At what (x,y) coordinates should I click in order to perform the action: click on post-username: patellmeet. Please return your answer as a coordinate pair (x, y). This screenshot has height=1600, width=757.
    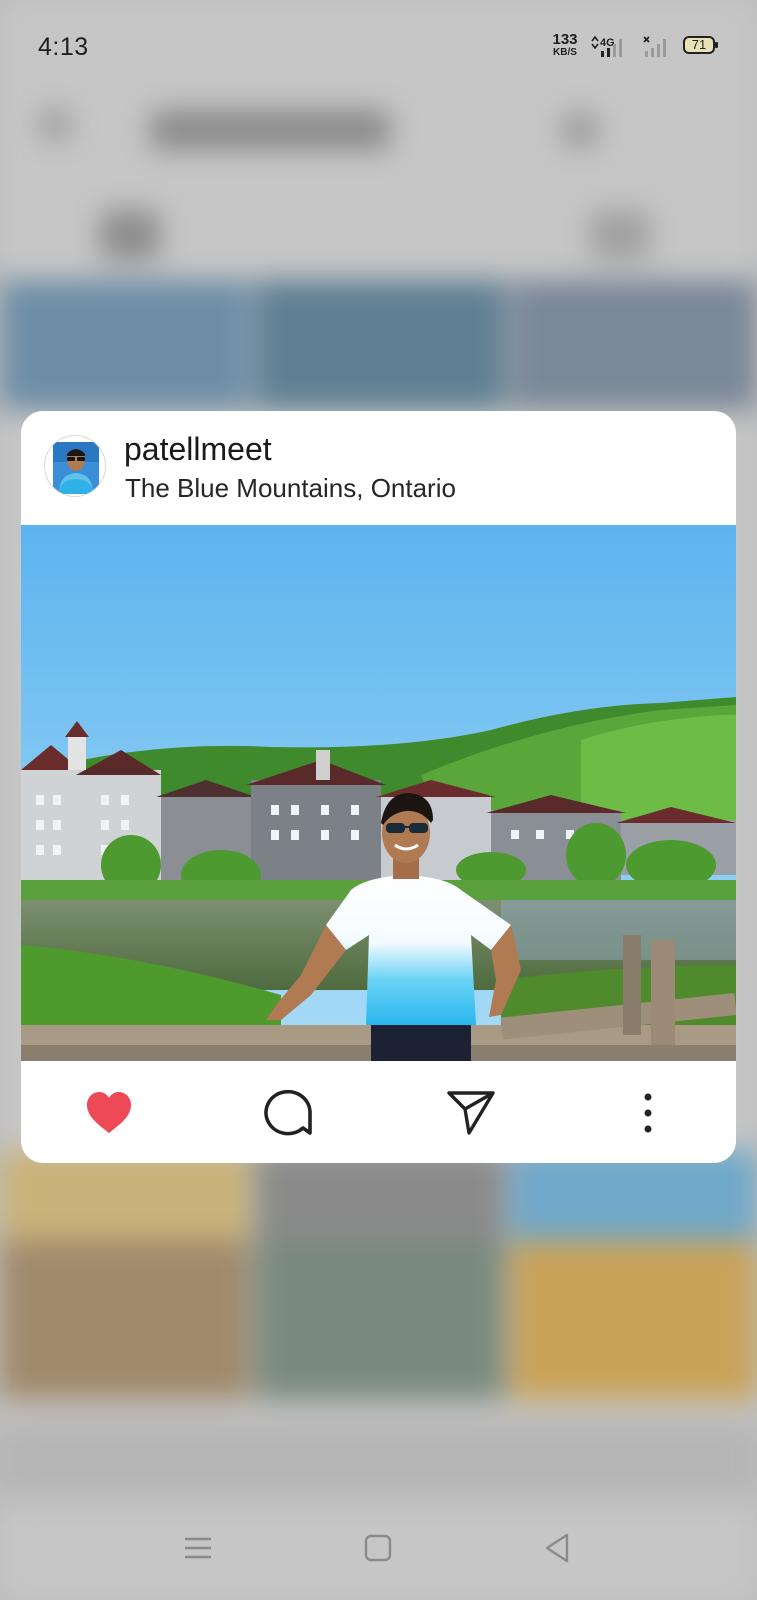
    Looking at the image, I should click on (198, 449).